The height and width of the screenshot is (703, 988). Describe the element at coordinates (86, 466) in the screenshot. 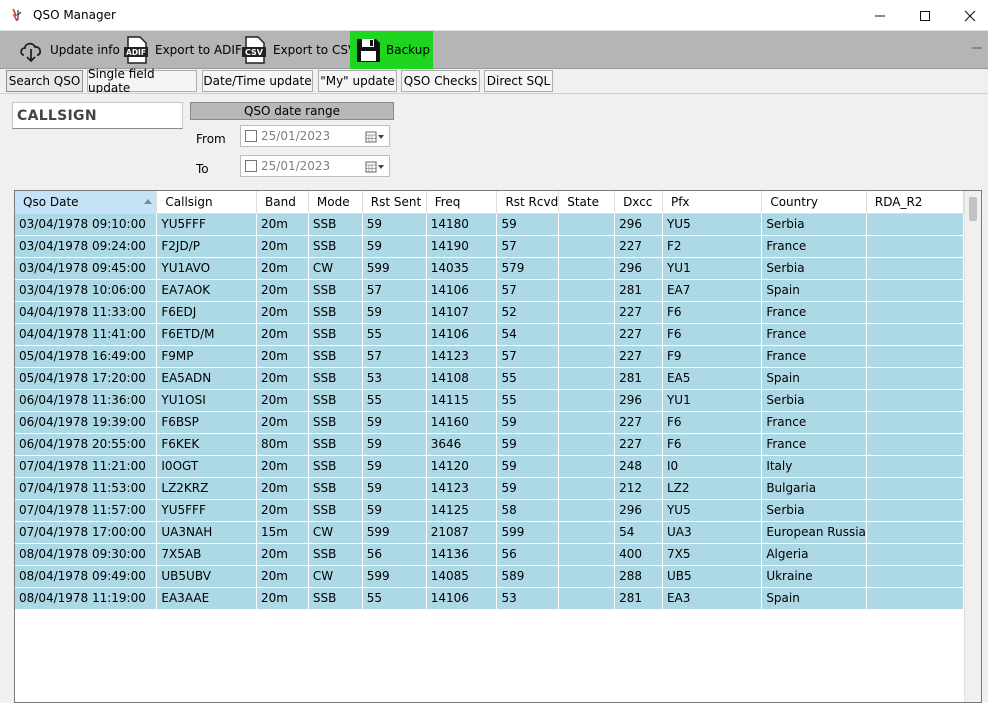

I see `table-cell: 07/04/1978 11:21:00` at that location.